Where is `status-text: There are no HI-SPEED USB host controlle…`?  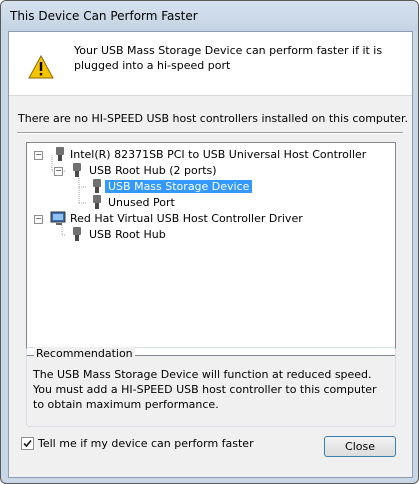 status-text: There are no HI-SPEED USB host controlle… is located at coordinates (213, 118).